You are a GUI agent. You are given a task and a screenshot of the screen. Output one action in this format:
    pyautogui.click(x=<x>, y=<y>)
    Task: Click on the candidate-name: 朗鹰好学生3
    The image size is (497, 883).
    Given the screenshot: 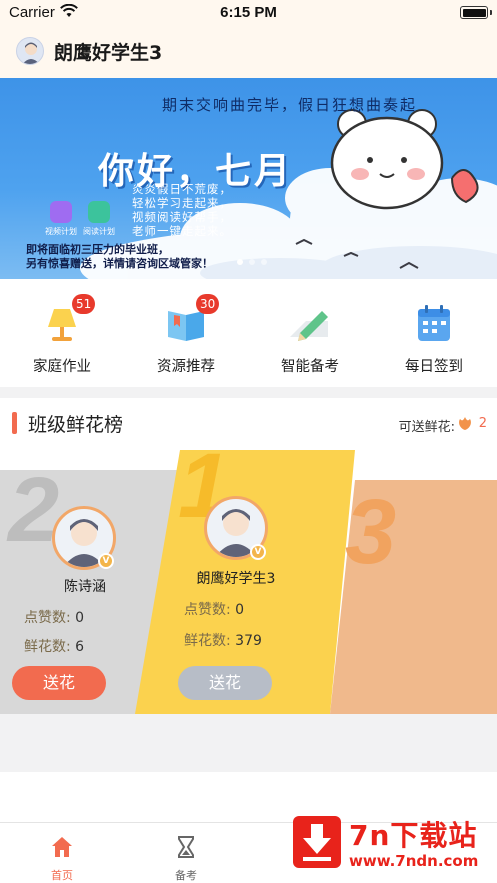 What is the action you would take?
    pyautogui.click(x=236, y=579)
    